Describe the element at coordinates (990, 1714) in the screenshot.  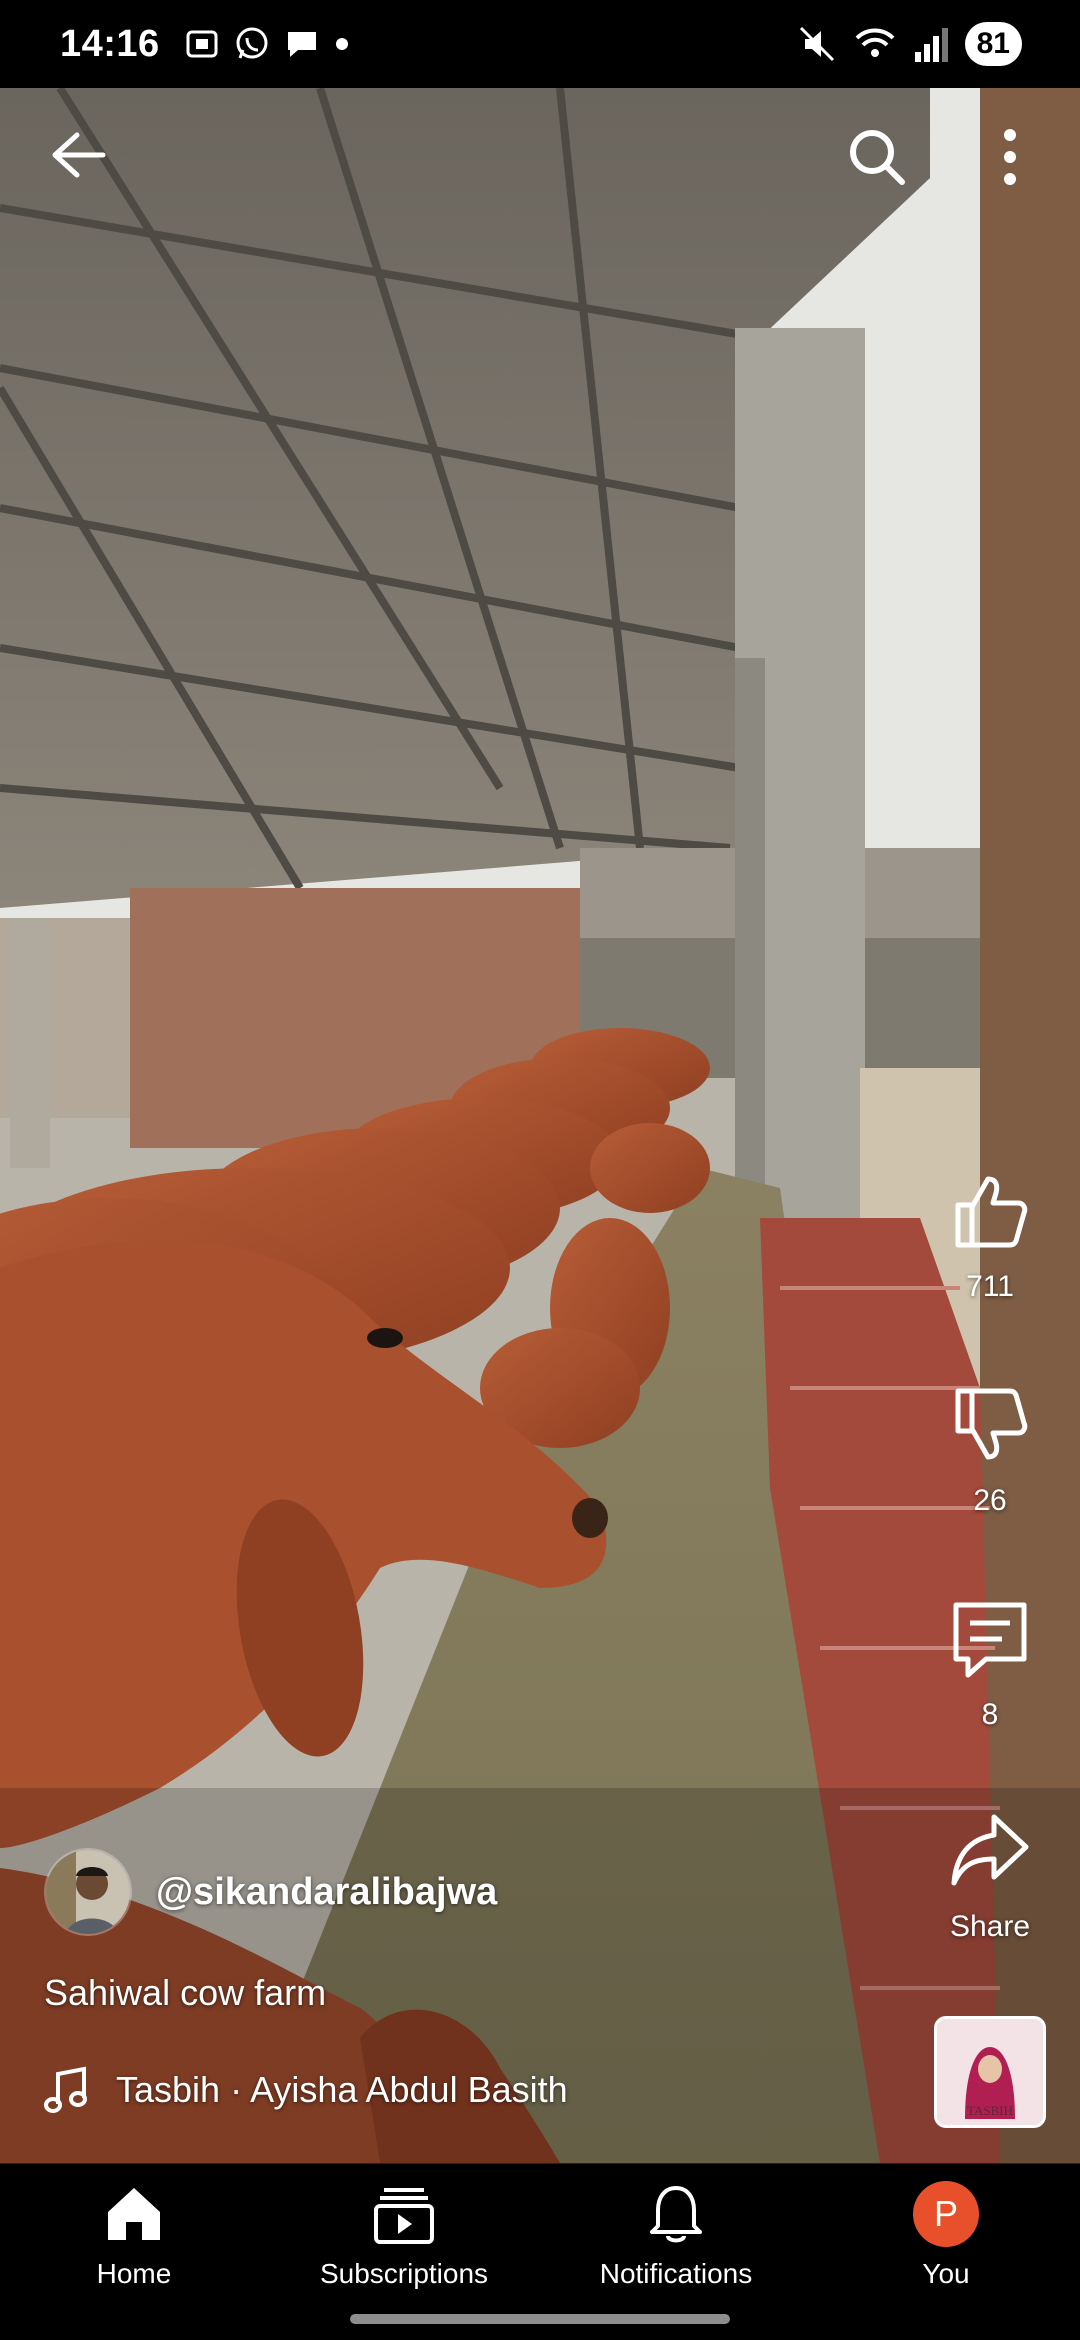
I see `comment-count: 8` at that location.